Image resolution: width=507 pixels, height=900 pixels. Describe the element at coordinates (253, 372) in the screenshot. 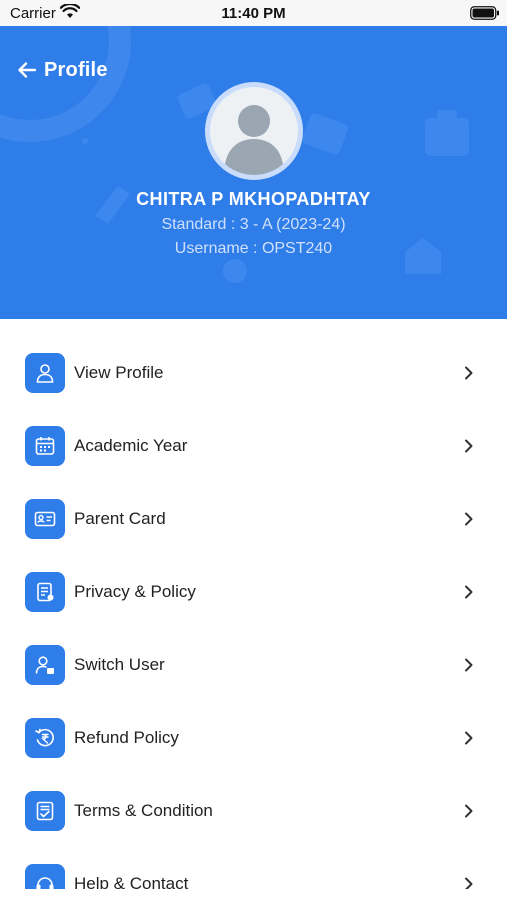

I see `menu-item-view-profile: View Profile` at that location.